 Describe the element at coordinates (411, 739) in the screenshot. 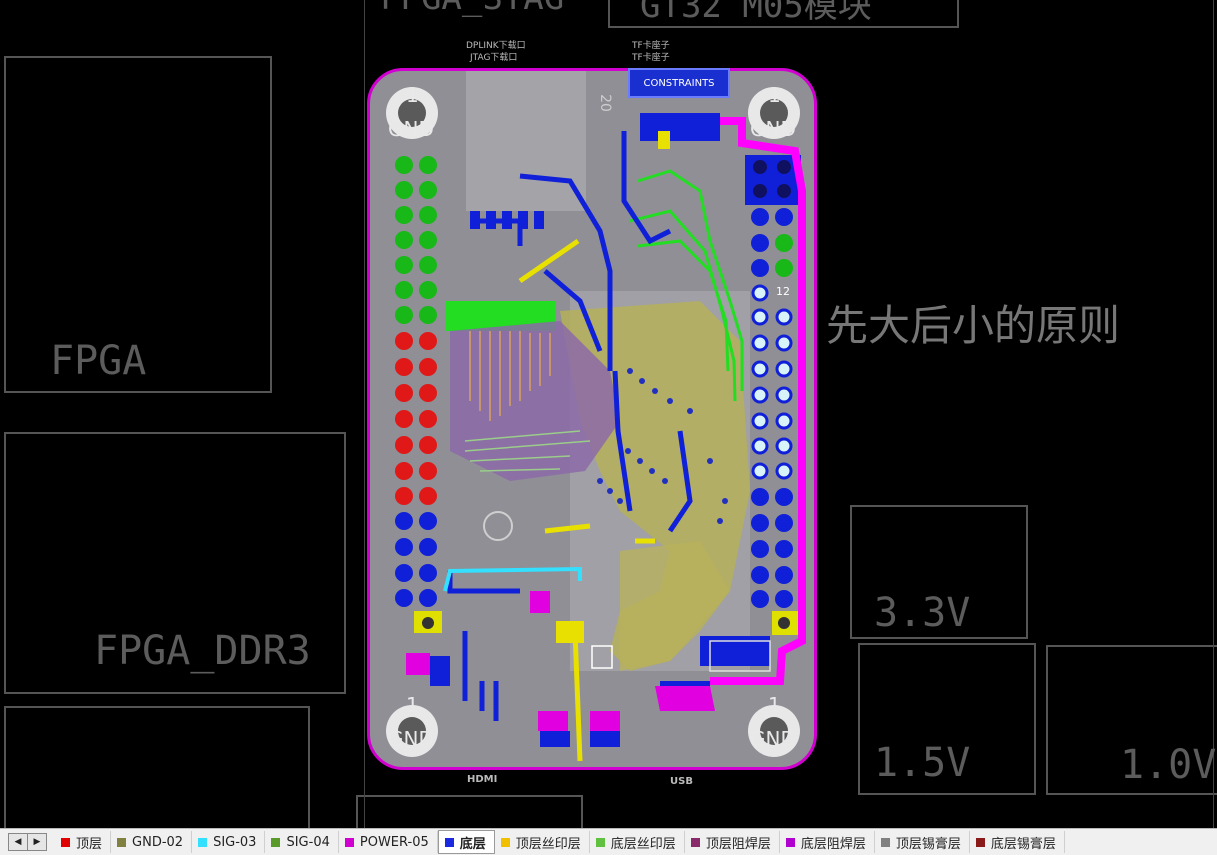

I see `gnd-label-bl: GND` at that location.